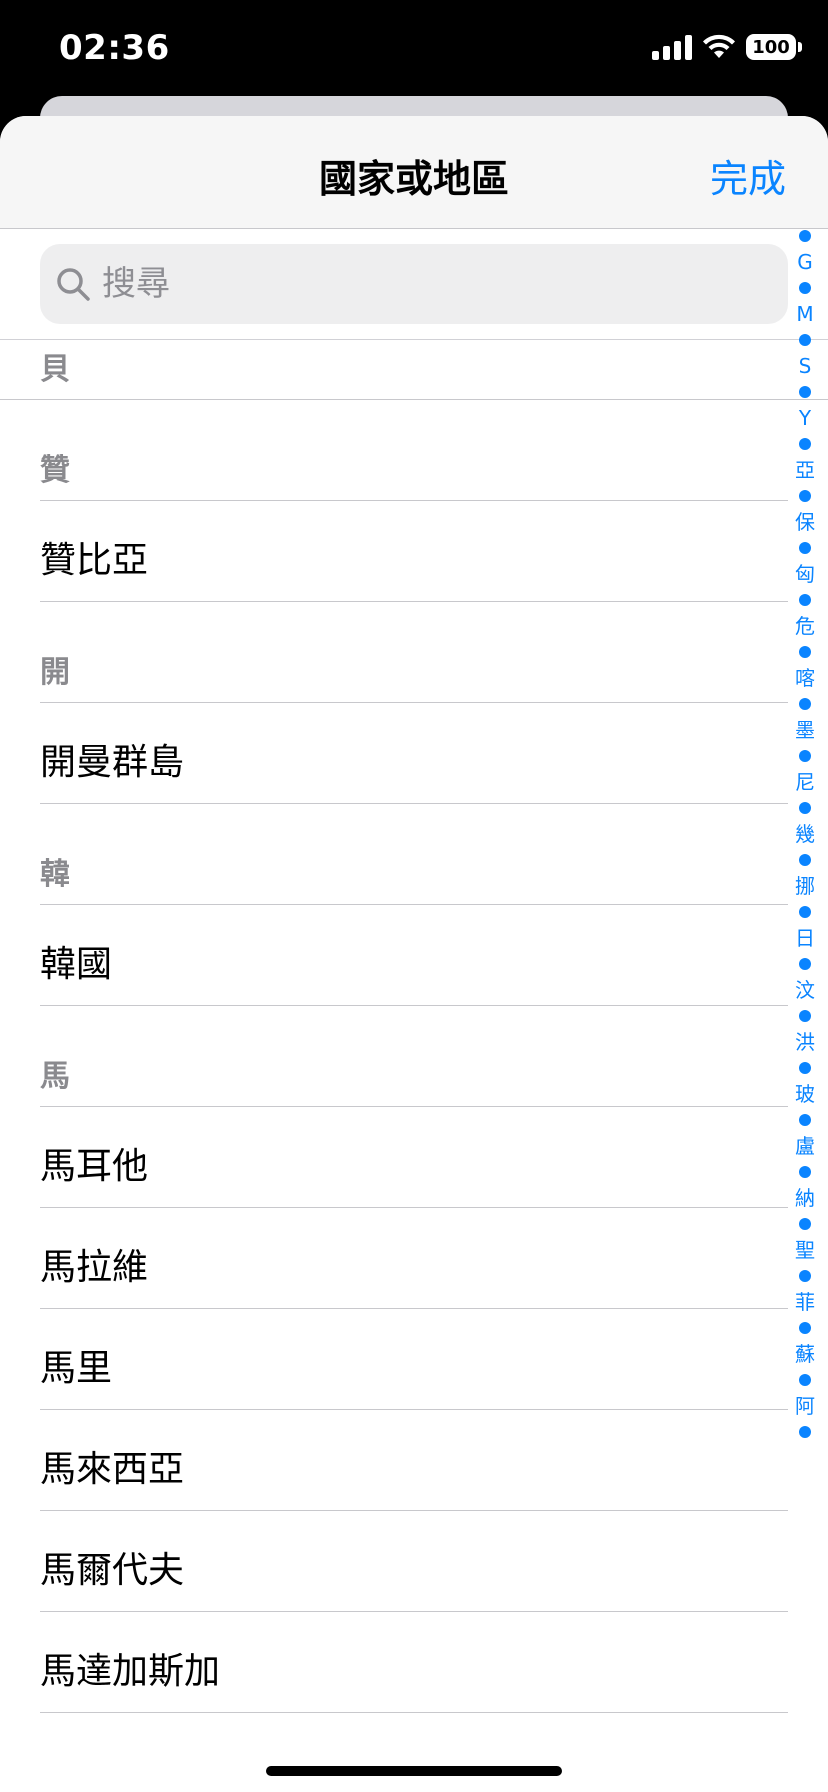  I want to click on section-header: 貝, so click(414, 370).